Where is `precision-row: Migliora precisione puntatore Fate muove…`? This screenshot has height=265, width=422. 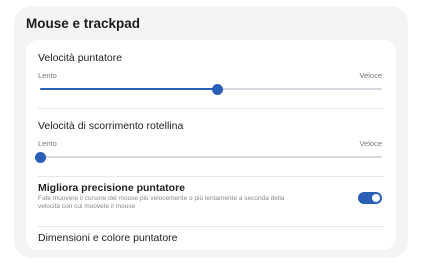
precision-row: Migliora precisione puntatore Fate muove… is located at coordinates (211, 202).